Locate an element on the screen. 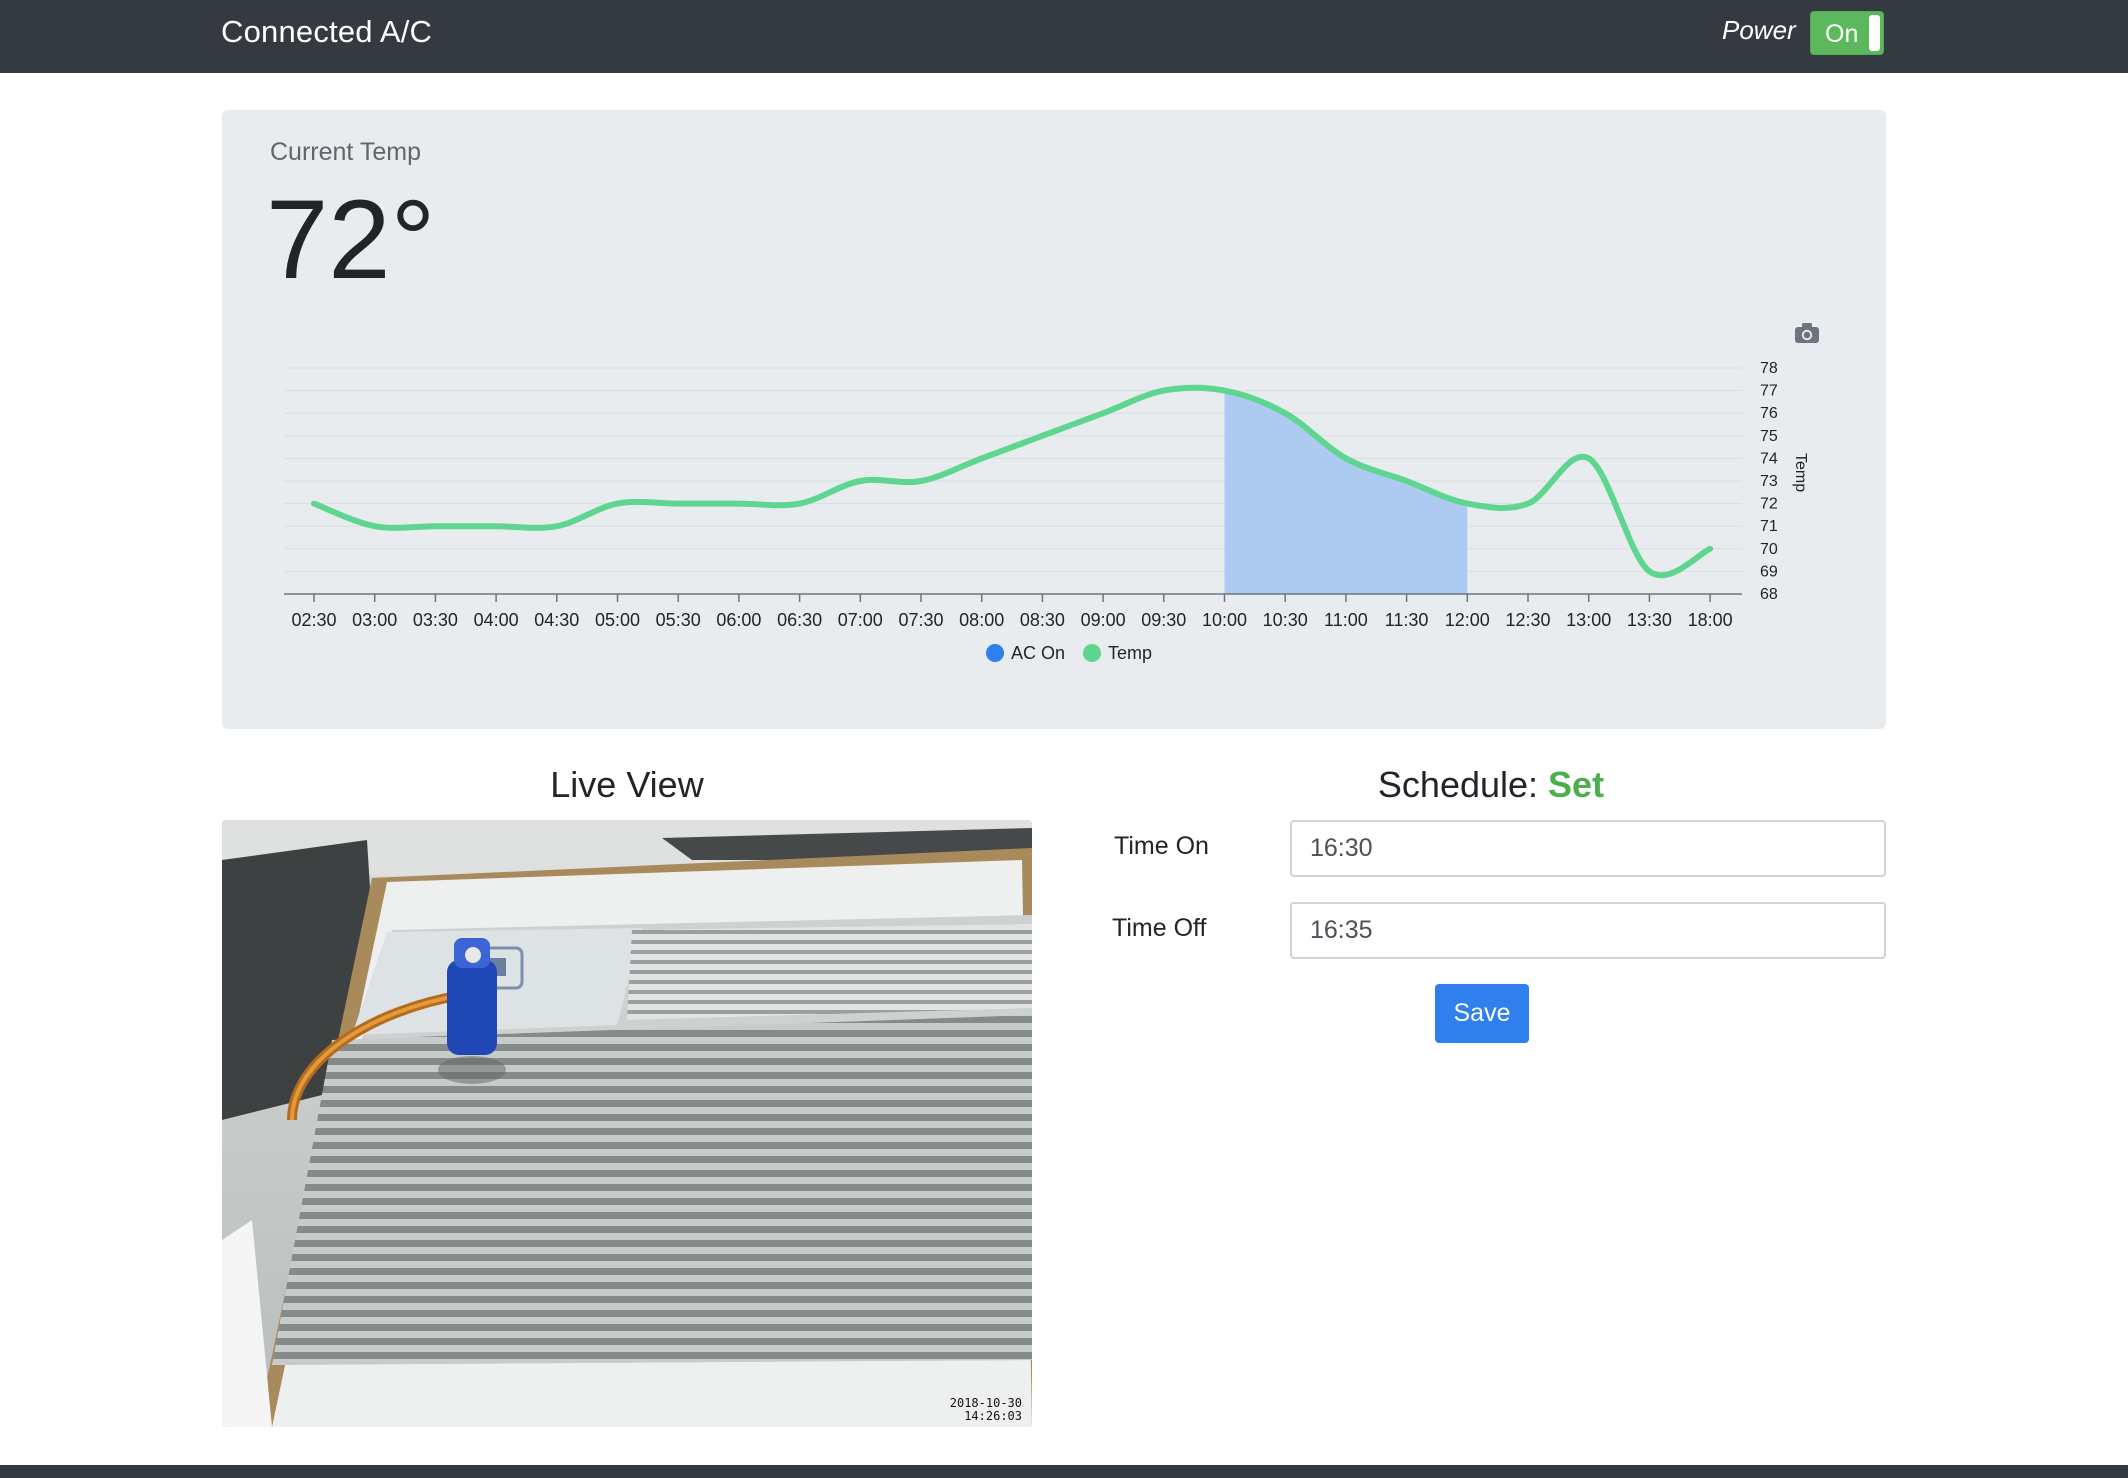  schedule-title: Schedule: Set is located at coordinates (1491, 785).